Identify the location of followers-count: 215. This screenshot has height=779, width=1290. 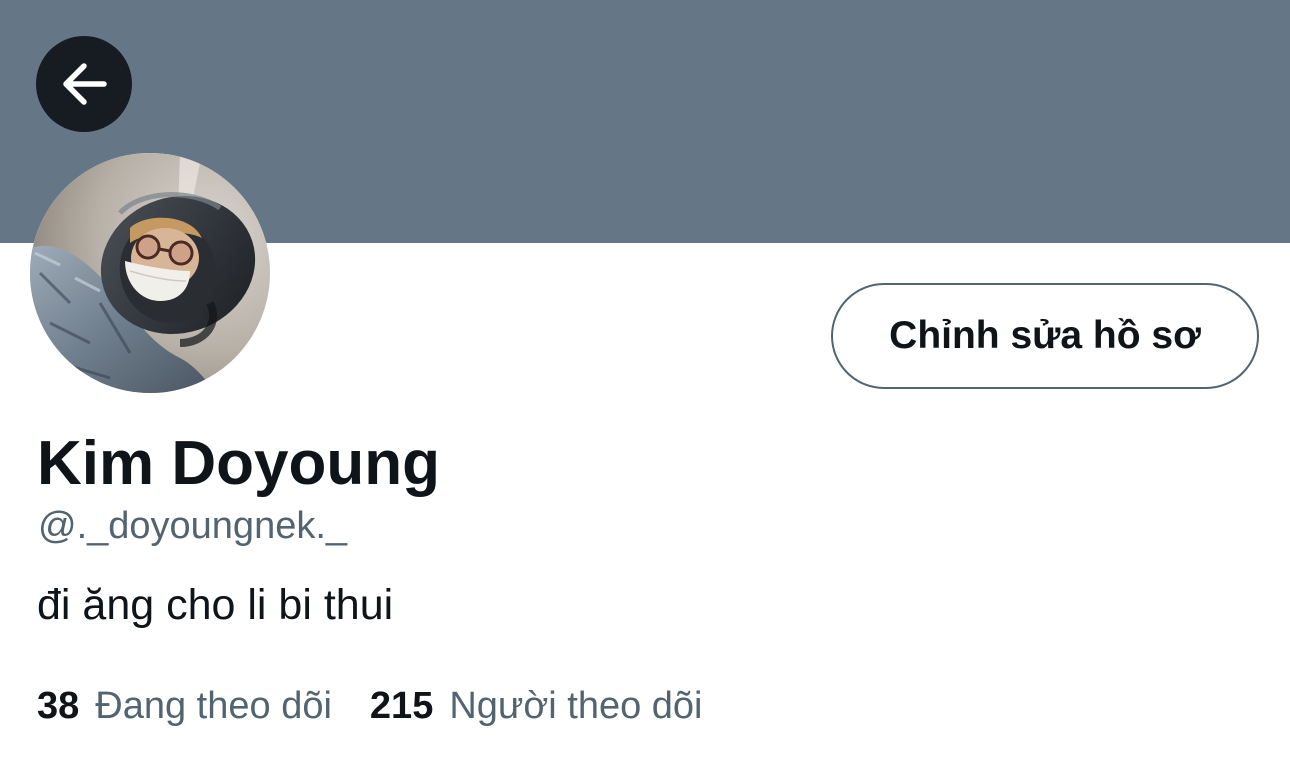
(401, 706).